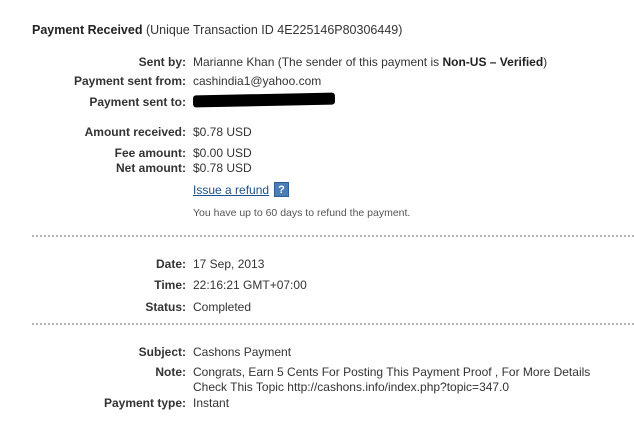 The height and width of the screenshot is (432, 634). I want to click on sent-by-label: Sent by:, so click(162, 62).